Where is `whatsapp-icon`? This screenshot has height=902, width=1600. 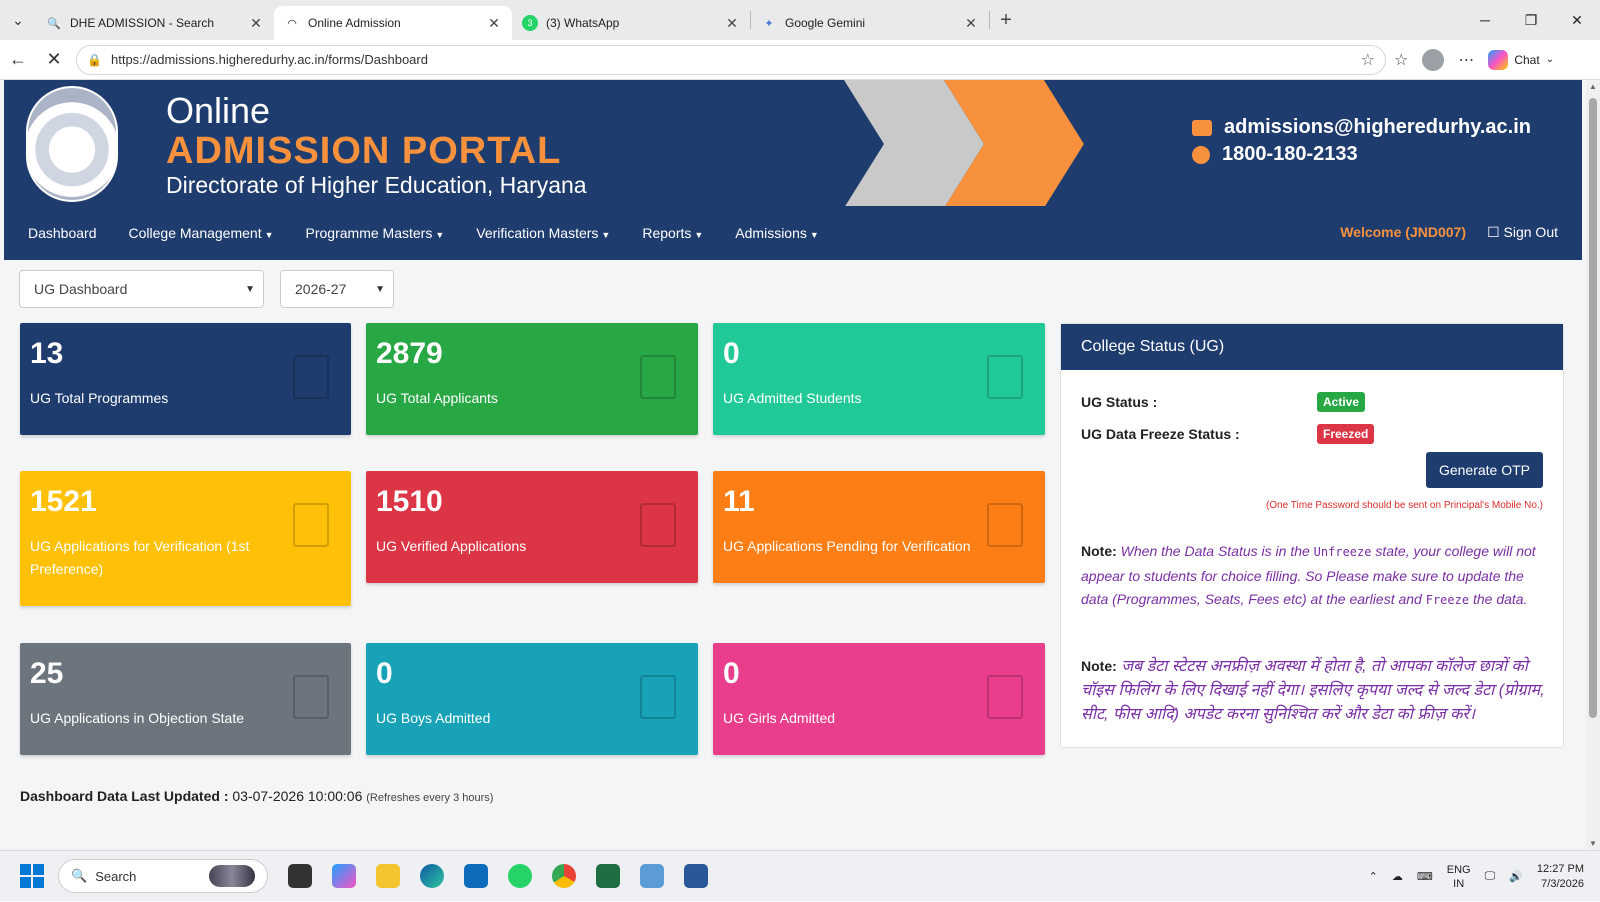 whatsapp-icon is located at coordinates (520, 876).